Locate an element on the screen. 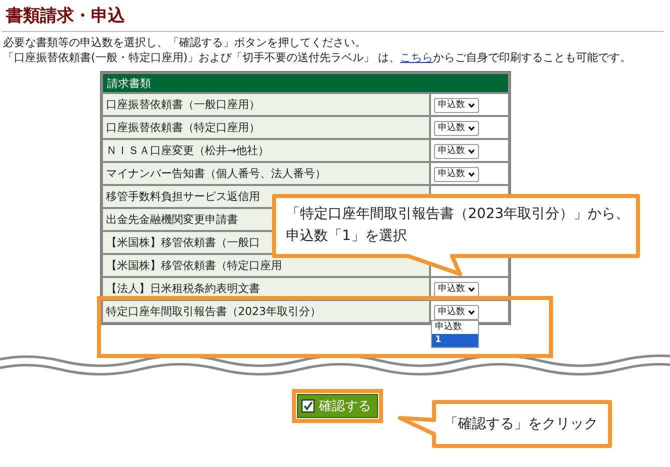 The height and width of the screenshot is (467, 670). dropdown-option: 1 is located at coordinates (455, 340).